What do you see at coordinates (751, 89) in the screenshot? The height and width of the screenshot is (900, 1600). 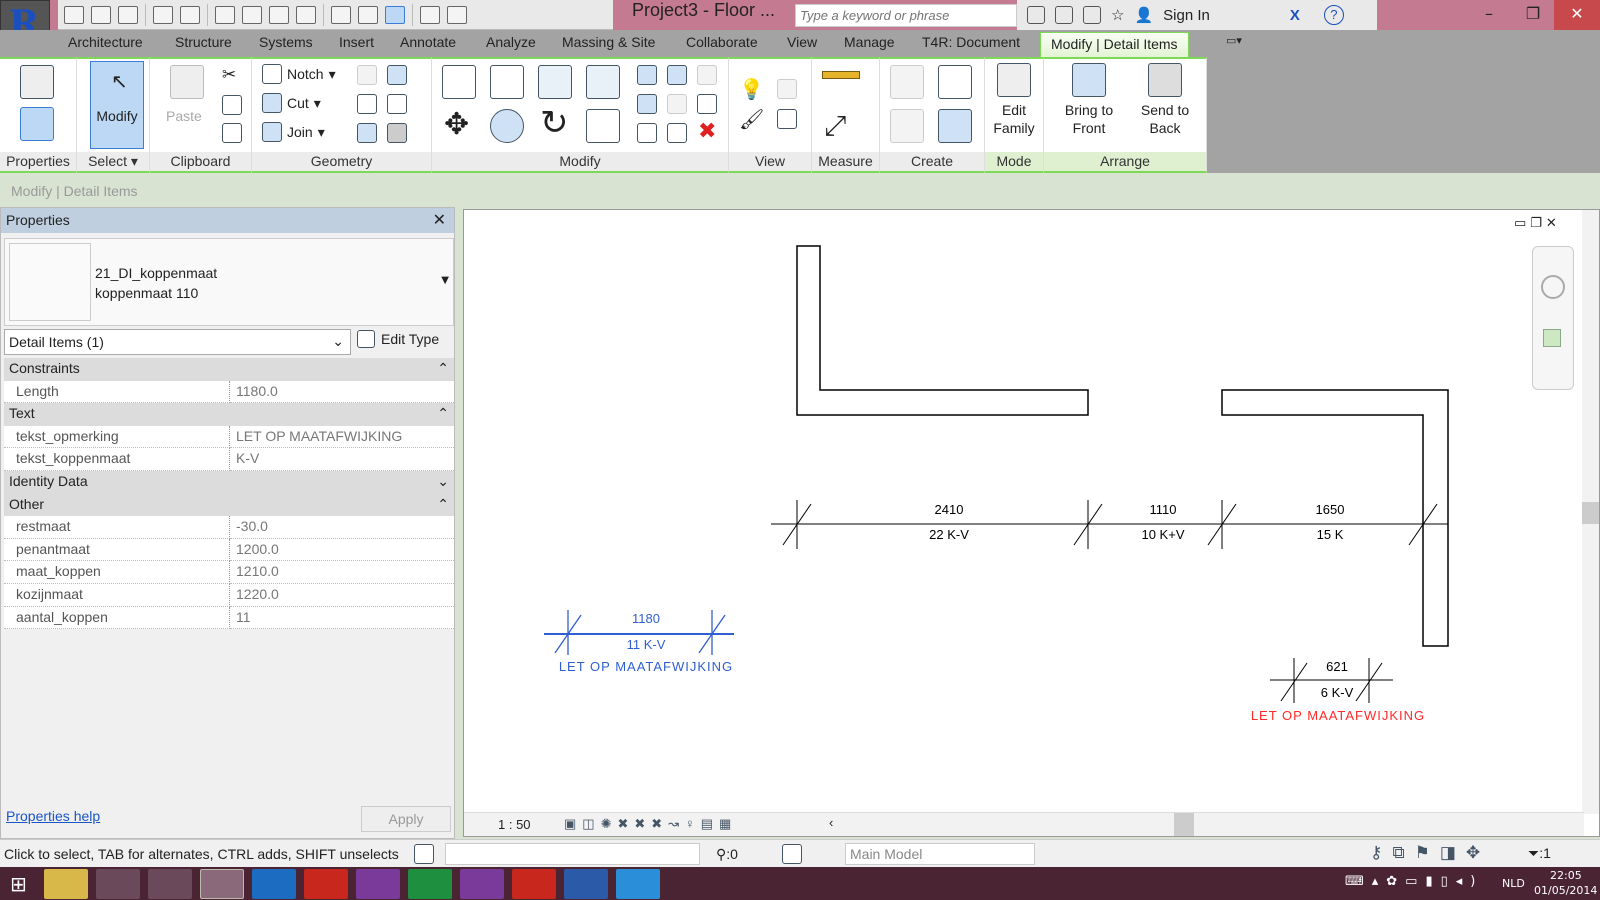 I see `hide-in-view-icon: 💡` at bounding box center [751, 89].